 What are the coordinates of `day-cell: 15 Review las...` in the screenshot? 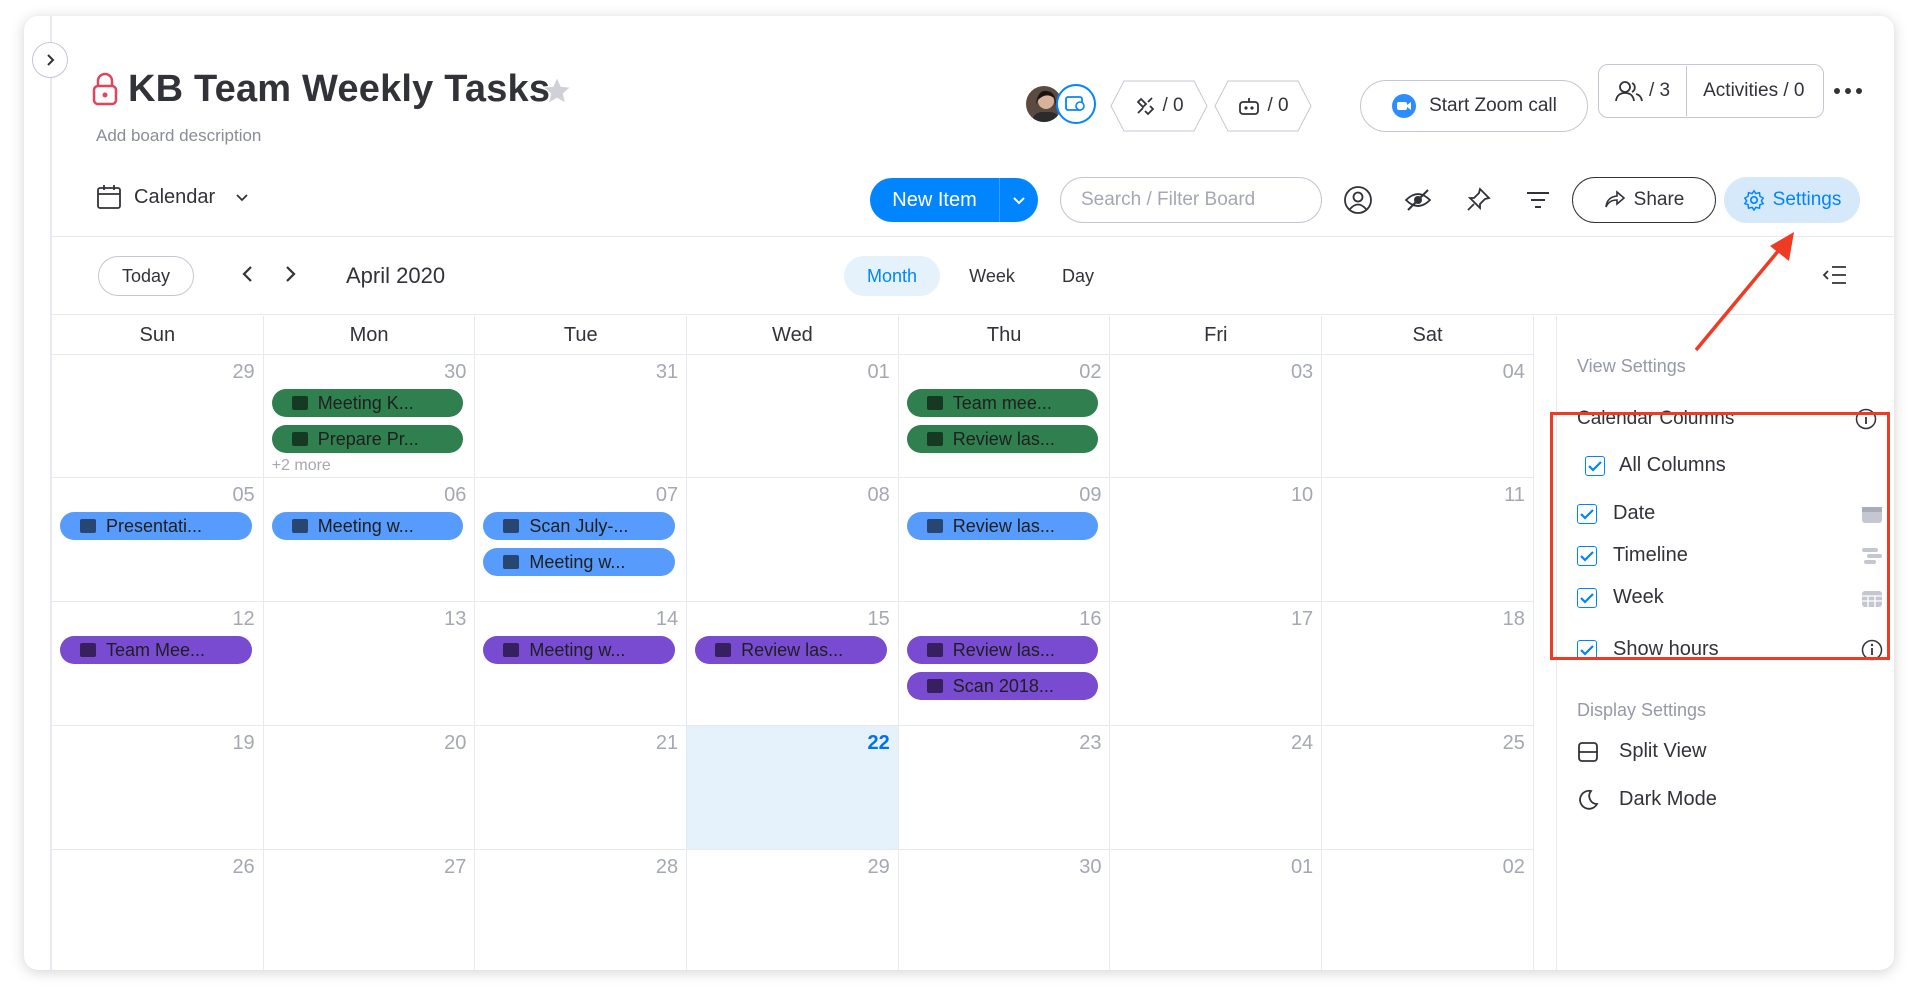 It's located at (793, 664).